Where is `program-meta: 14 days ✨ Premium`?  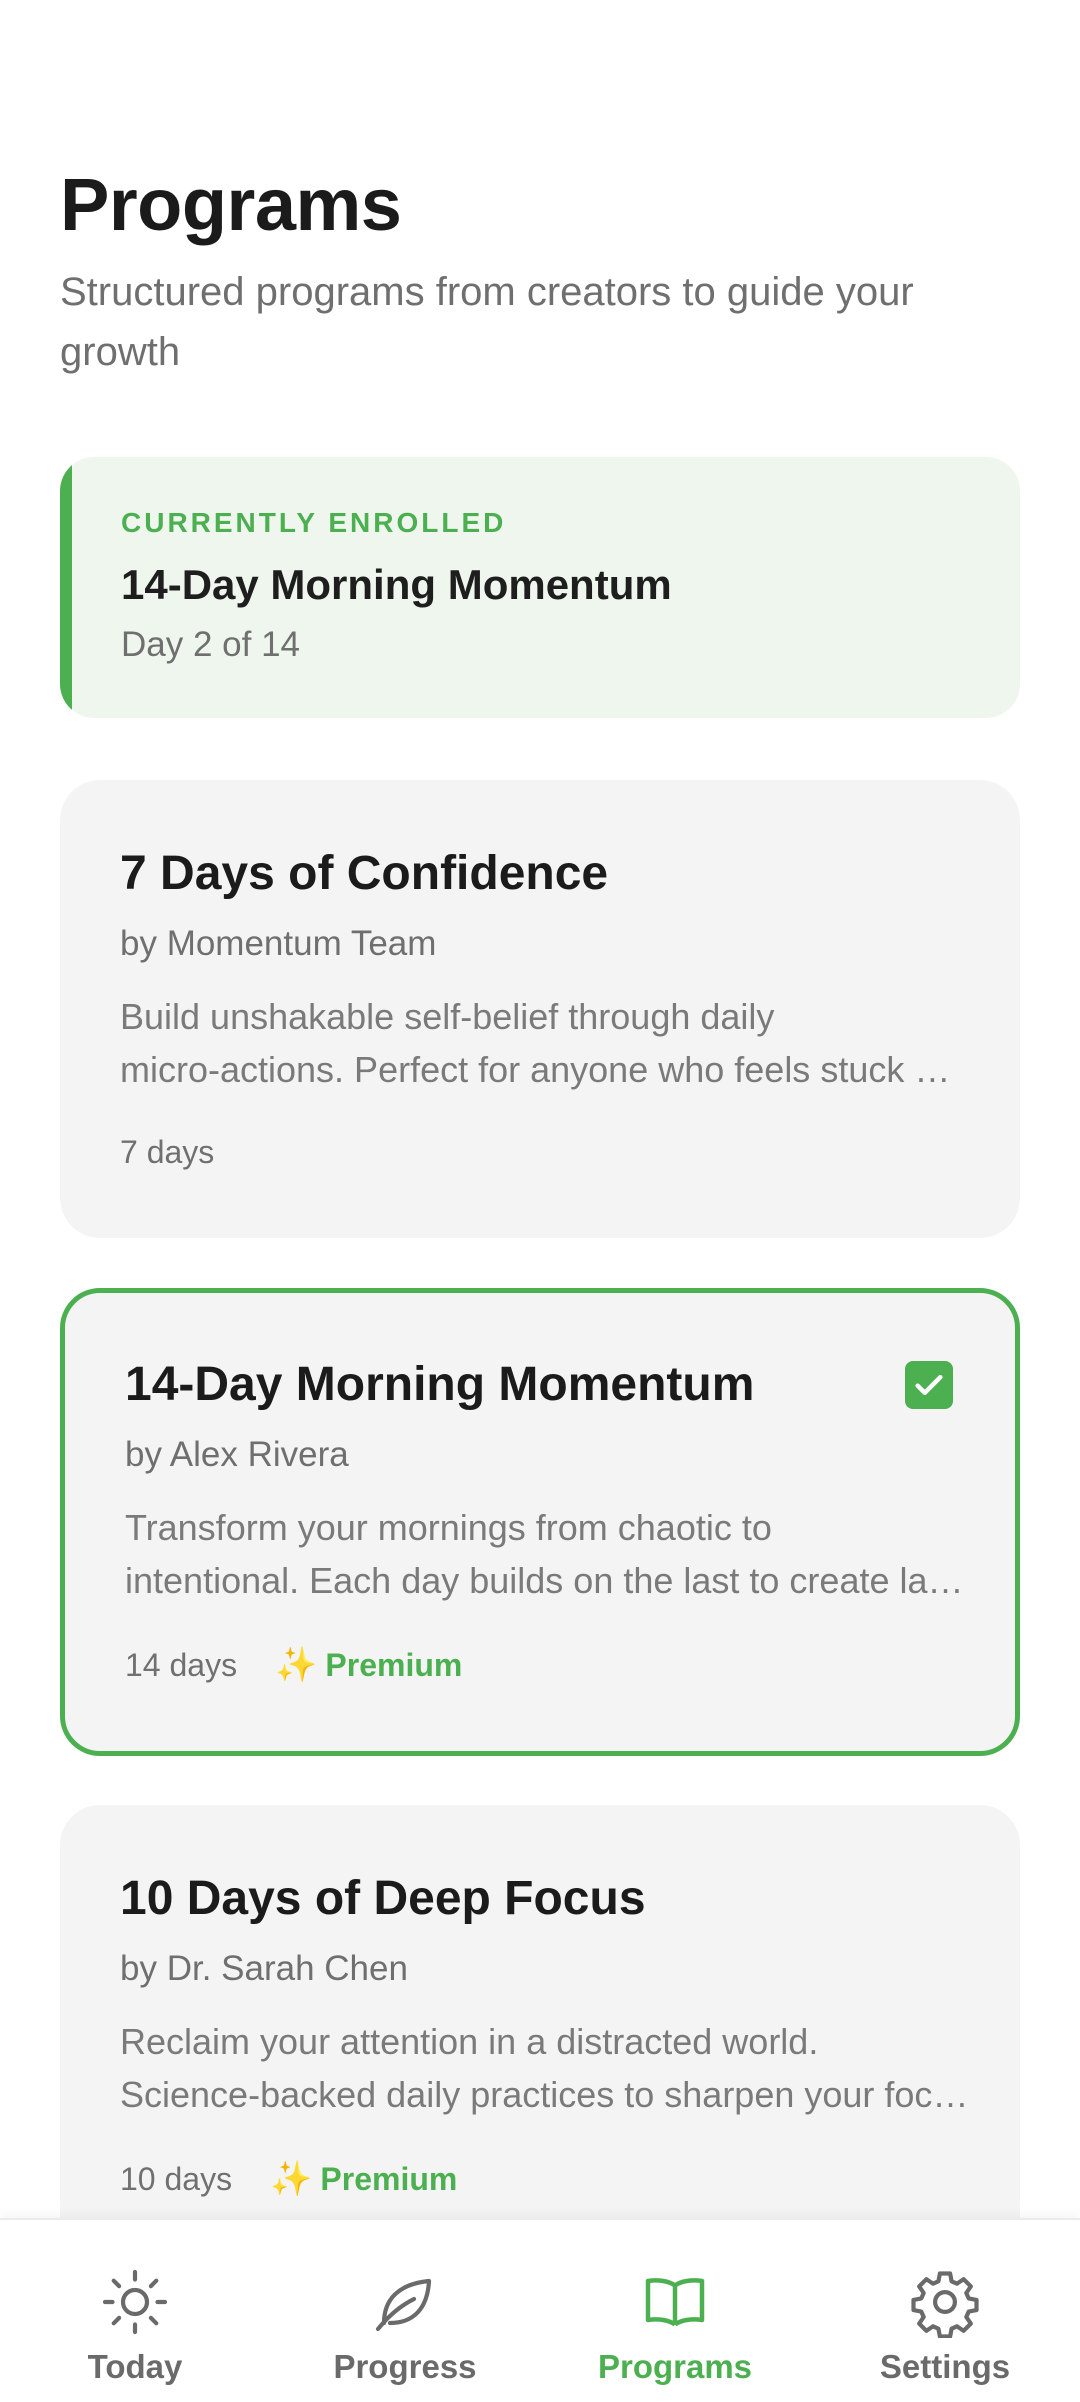 program-meta: 14 days ✨ Premium is located at coordinates (293, 1665).